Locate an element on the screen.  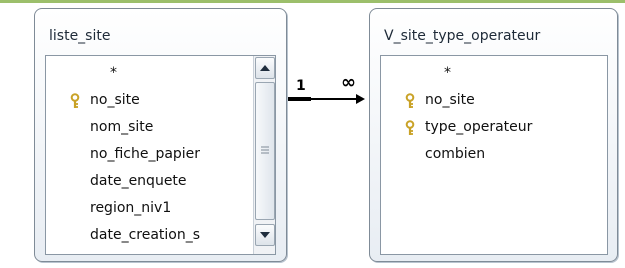
scroll-thumb is located at coordinates (265, 151).